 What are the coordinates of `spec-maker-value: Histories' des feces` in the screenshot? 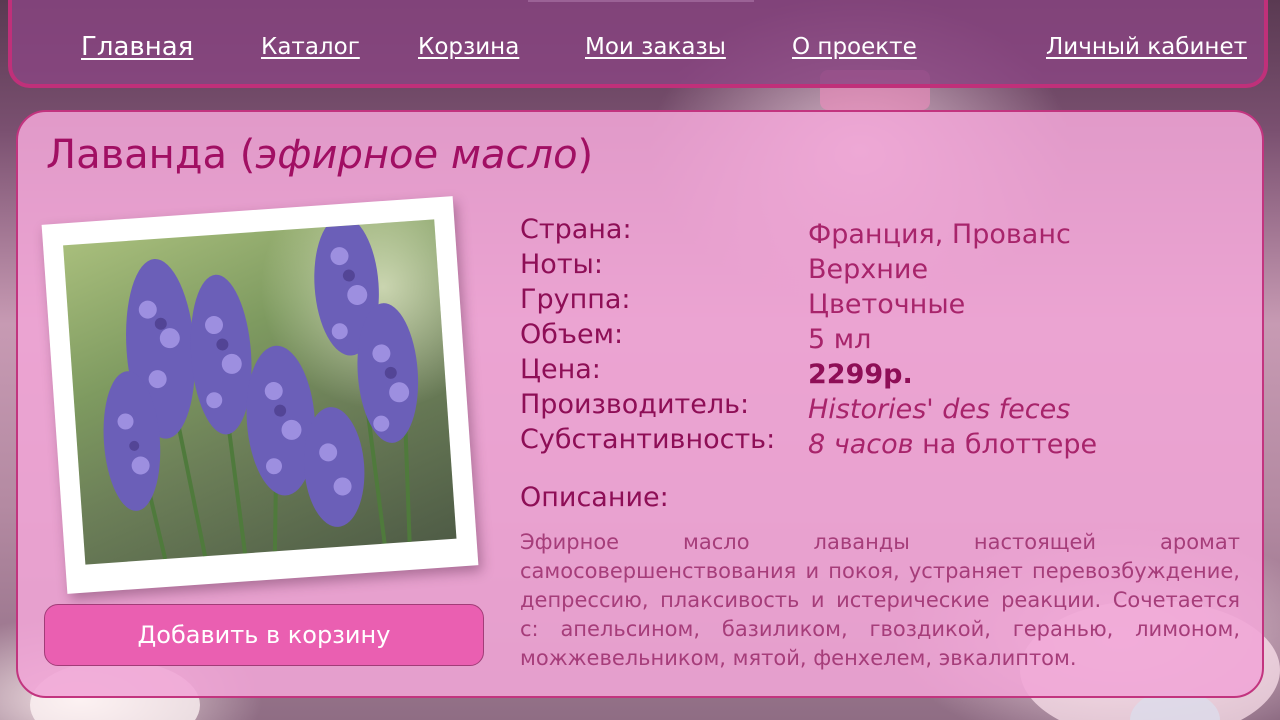 It's located at (939, 409).